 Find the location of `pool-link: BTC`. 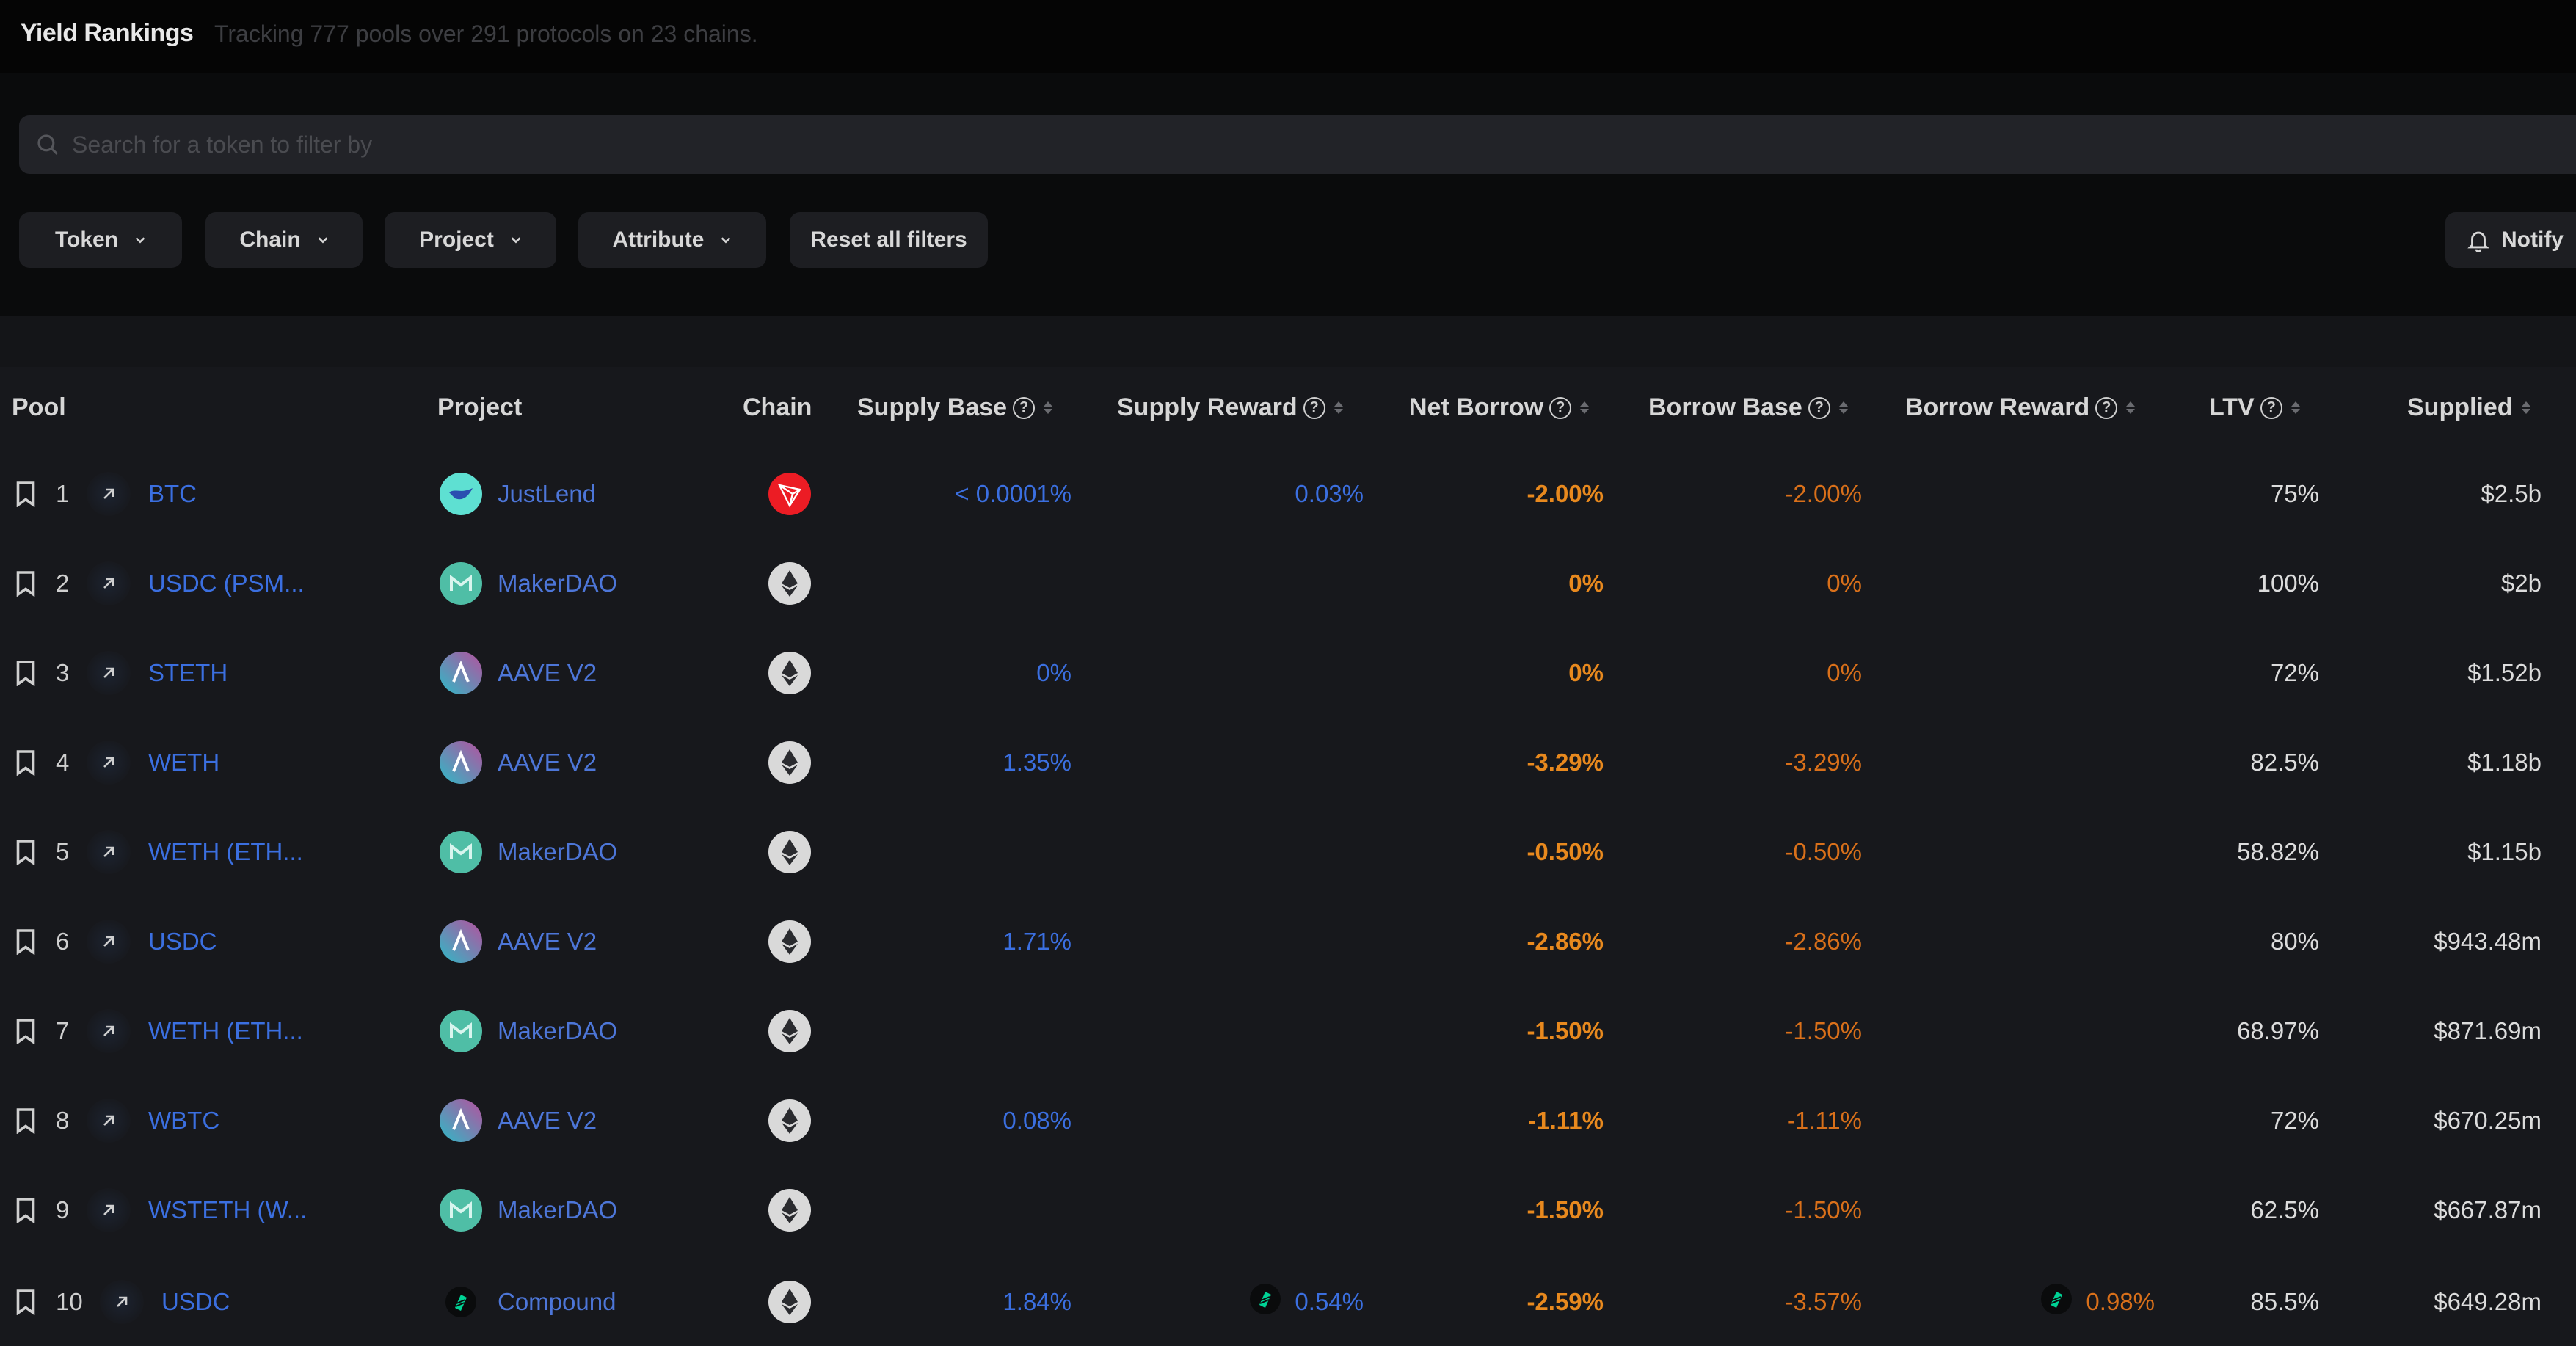

pool-link: BTC is located at coordinates (172, 494).